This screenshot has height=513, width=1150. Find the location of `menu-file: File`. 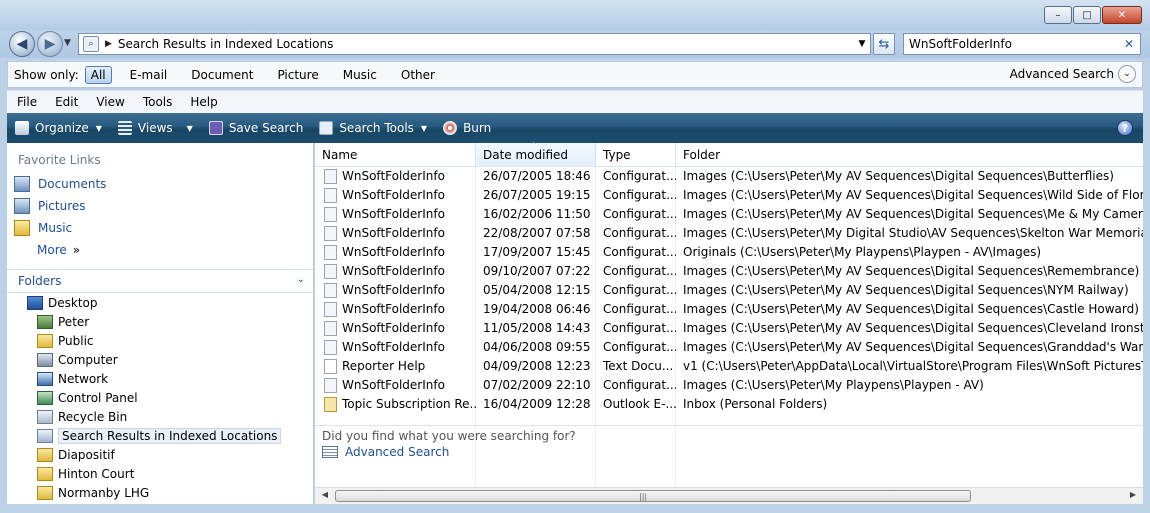

menu-file: File is located at coordinates (26, 102).